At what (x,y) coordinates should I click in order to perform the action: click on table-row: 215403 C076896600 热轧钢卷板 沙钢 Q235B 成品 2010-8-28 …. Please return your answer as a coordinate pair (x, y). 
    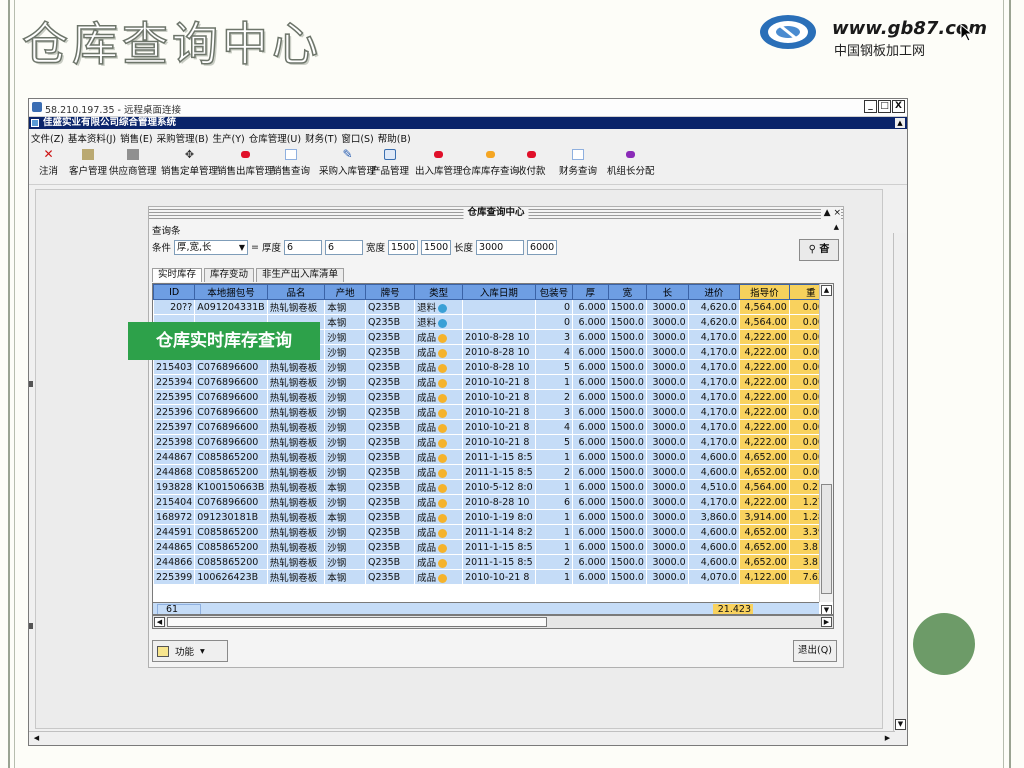
    Looking at the image, I should click on (493, 367).